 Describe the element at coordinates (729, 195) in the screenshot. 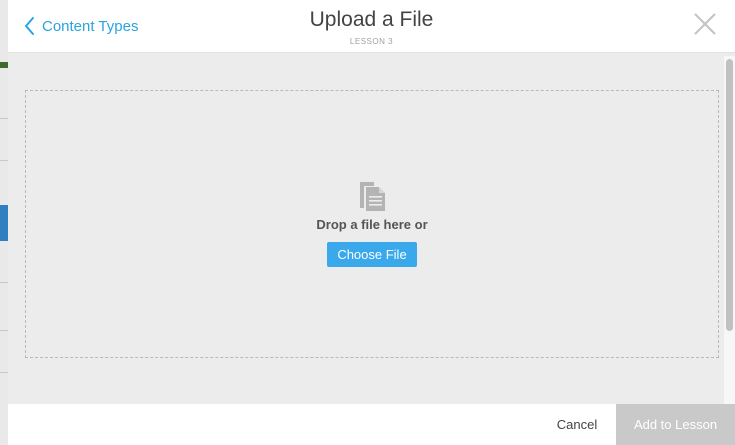

I see `scrollbar-thumb` at that location.